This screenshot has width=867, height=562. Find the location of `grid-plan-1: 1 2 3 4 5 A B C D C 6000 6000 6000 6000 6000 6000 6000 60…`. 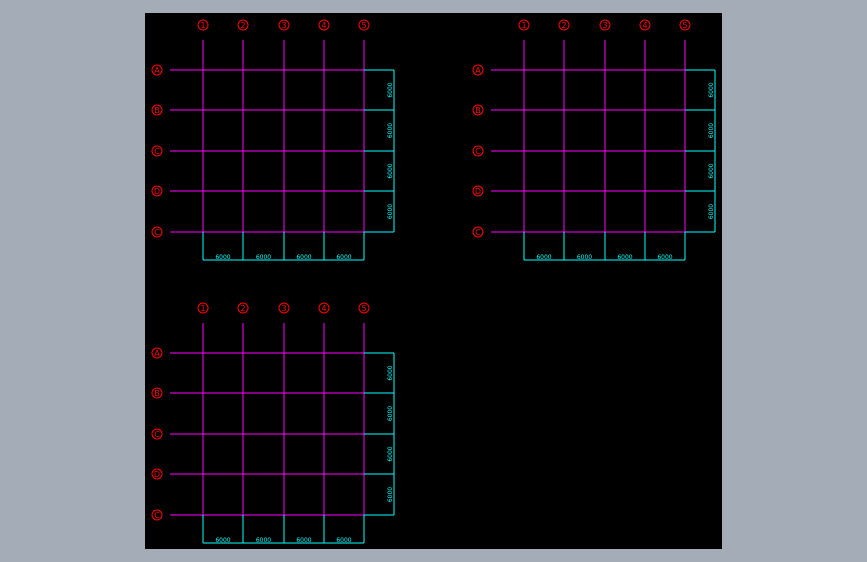

grid-plan-1: 1 2 3 4 5 A B C D C 6000 6000 6000 6000 6000 6000 6000 60… is located at coordinates (273, 140).